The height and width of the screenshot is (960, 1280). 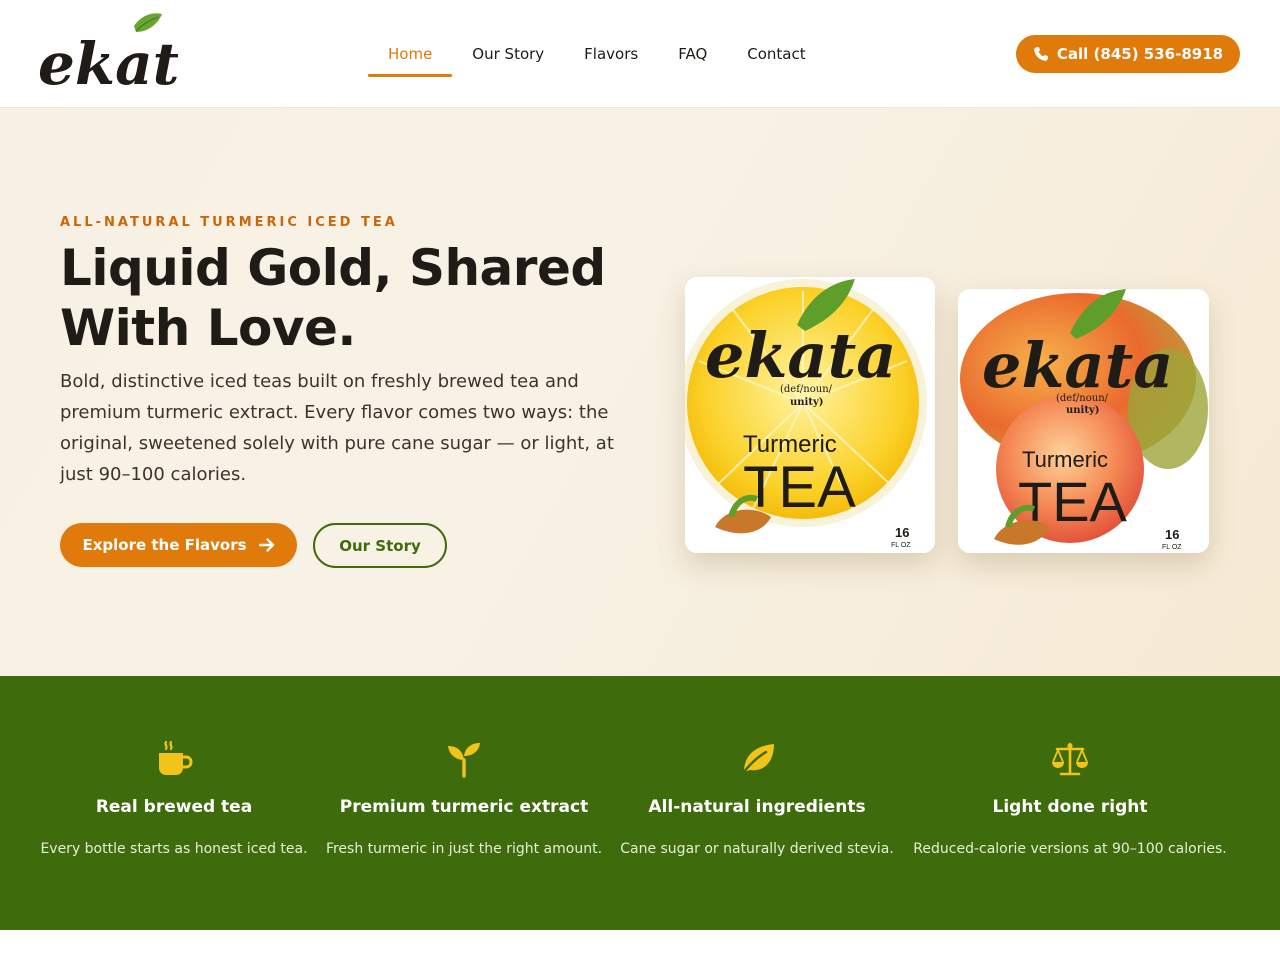 What do you see at coordinates (176, 757) in the screenshot?
I see `mug-hot-icon` at bounding box center [176, 757].